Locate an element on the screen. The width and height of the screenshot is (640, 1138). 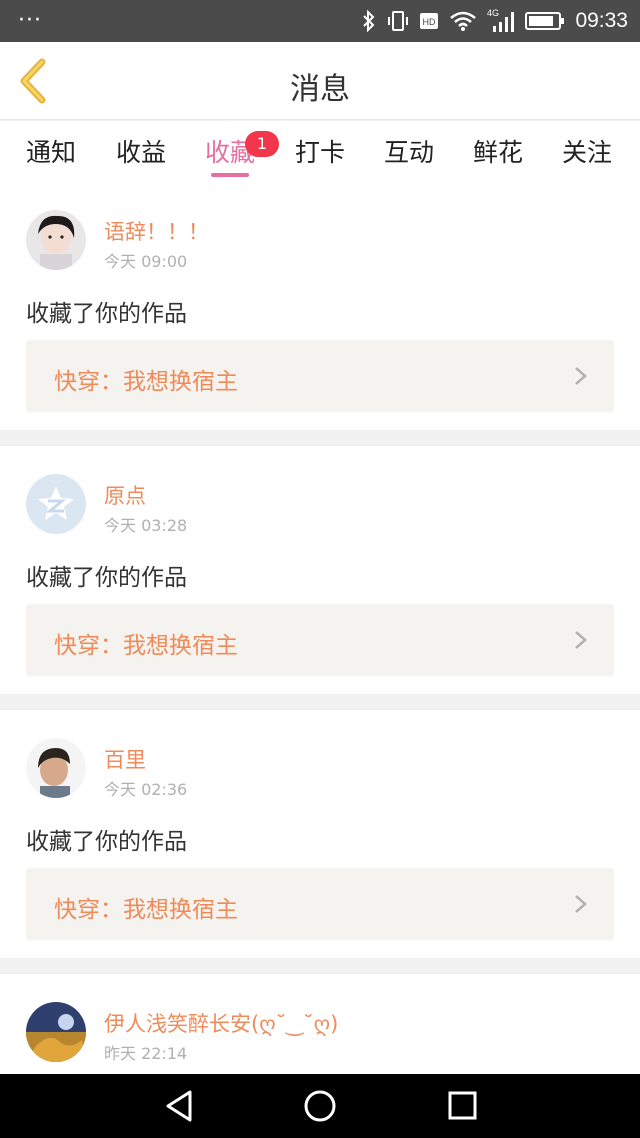
timestamp: 今天 03:28 is located at coordinates (146, 525).